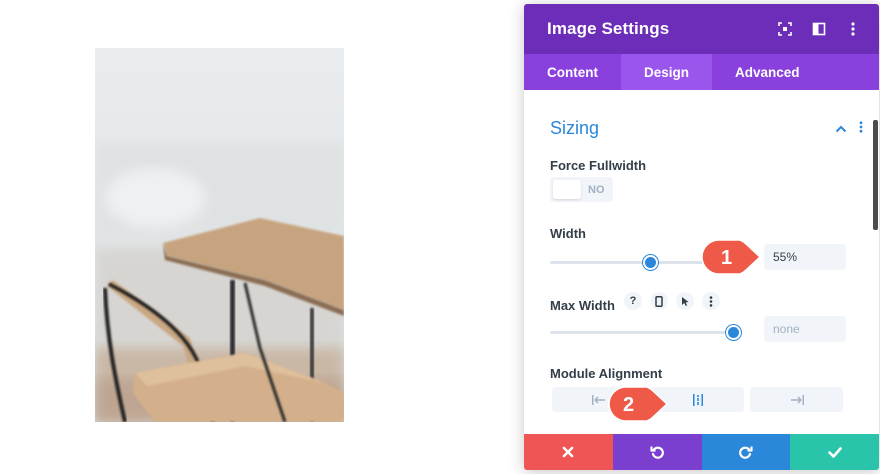 Image resolution: width=880 pixels, height=474 pixels. Describe the element at coordinates (767, 72) in the screenshot. I see `tab-advanced: Advanced` at that location.